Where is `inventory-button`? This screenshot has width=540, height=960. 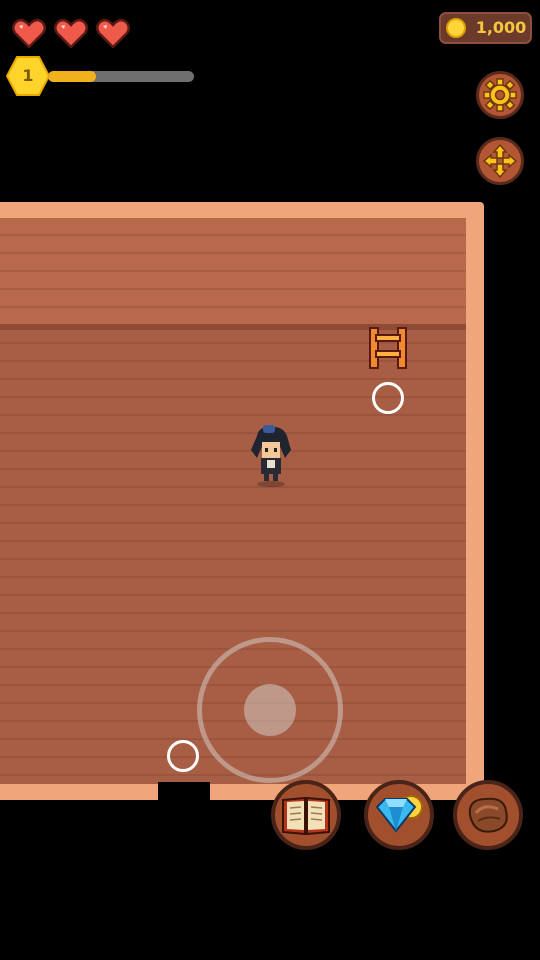
inventory-button is located at coordinates (488, 815).